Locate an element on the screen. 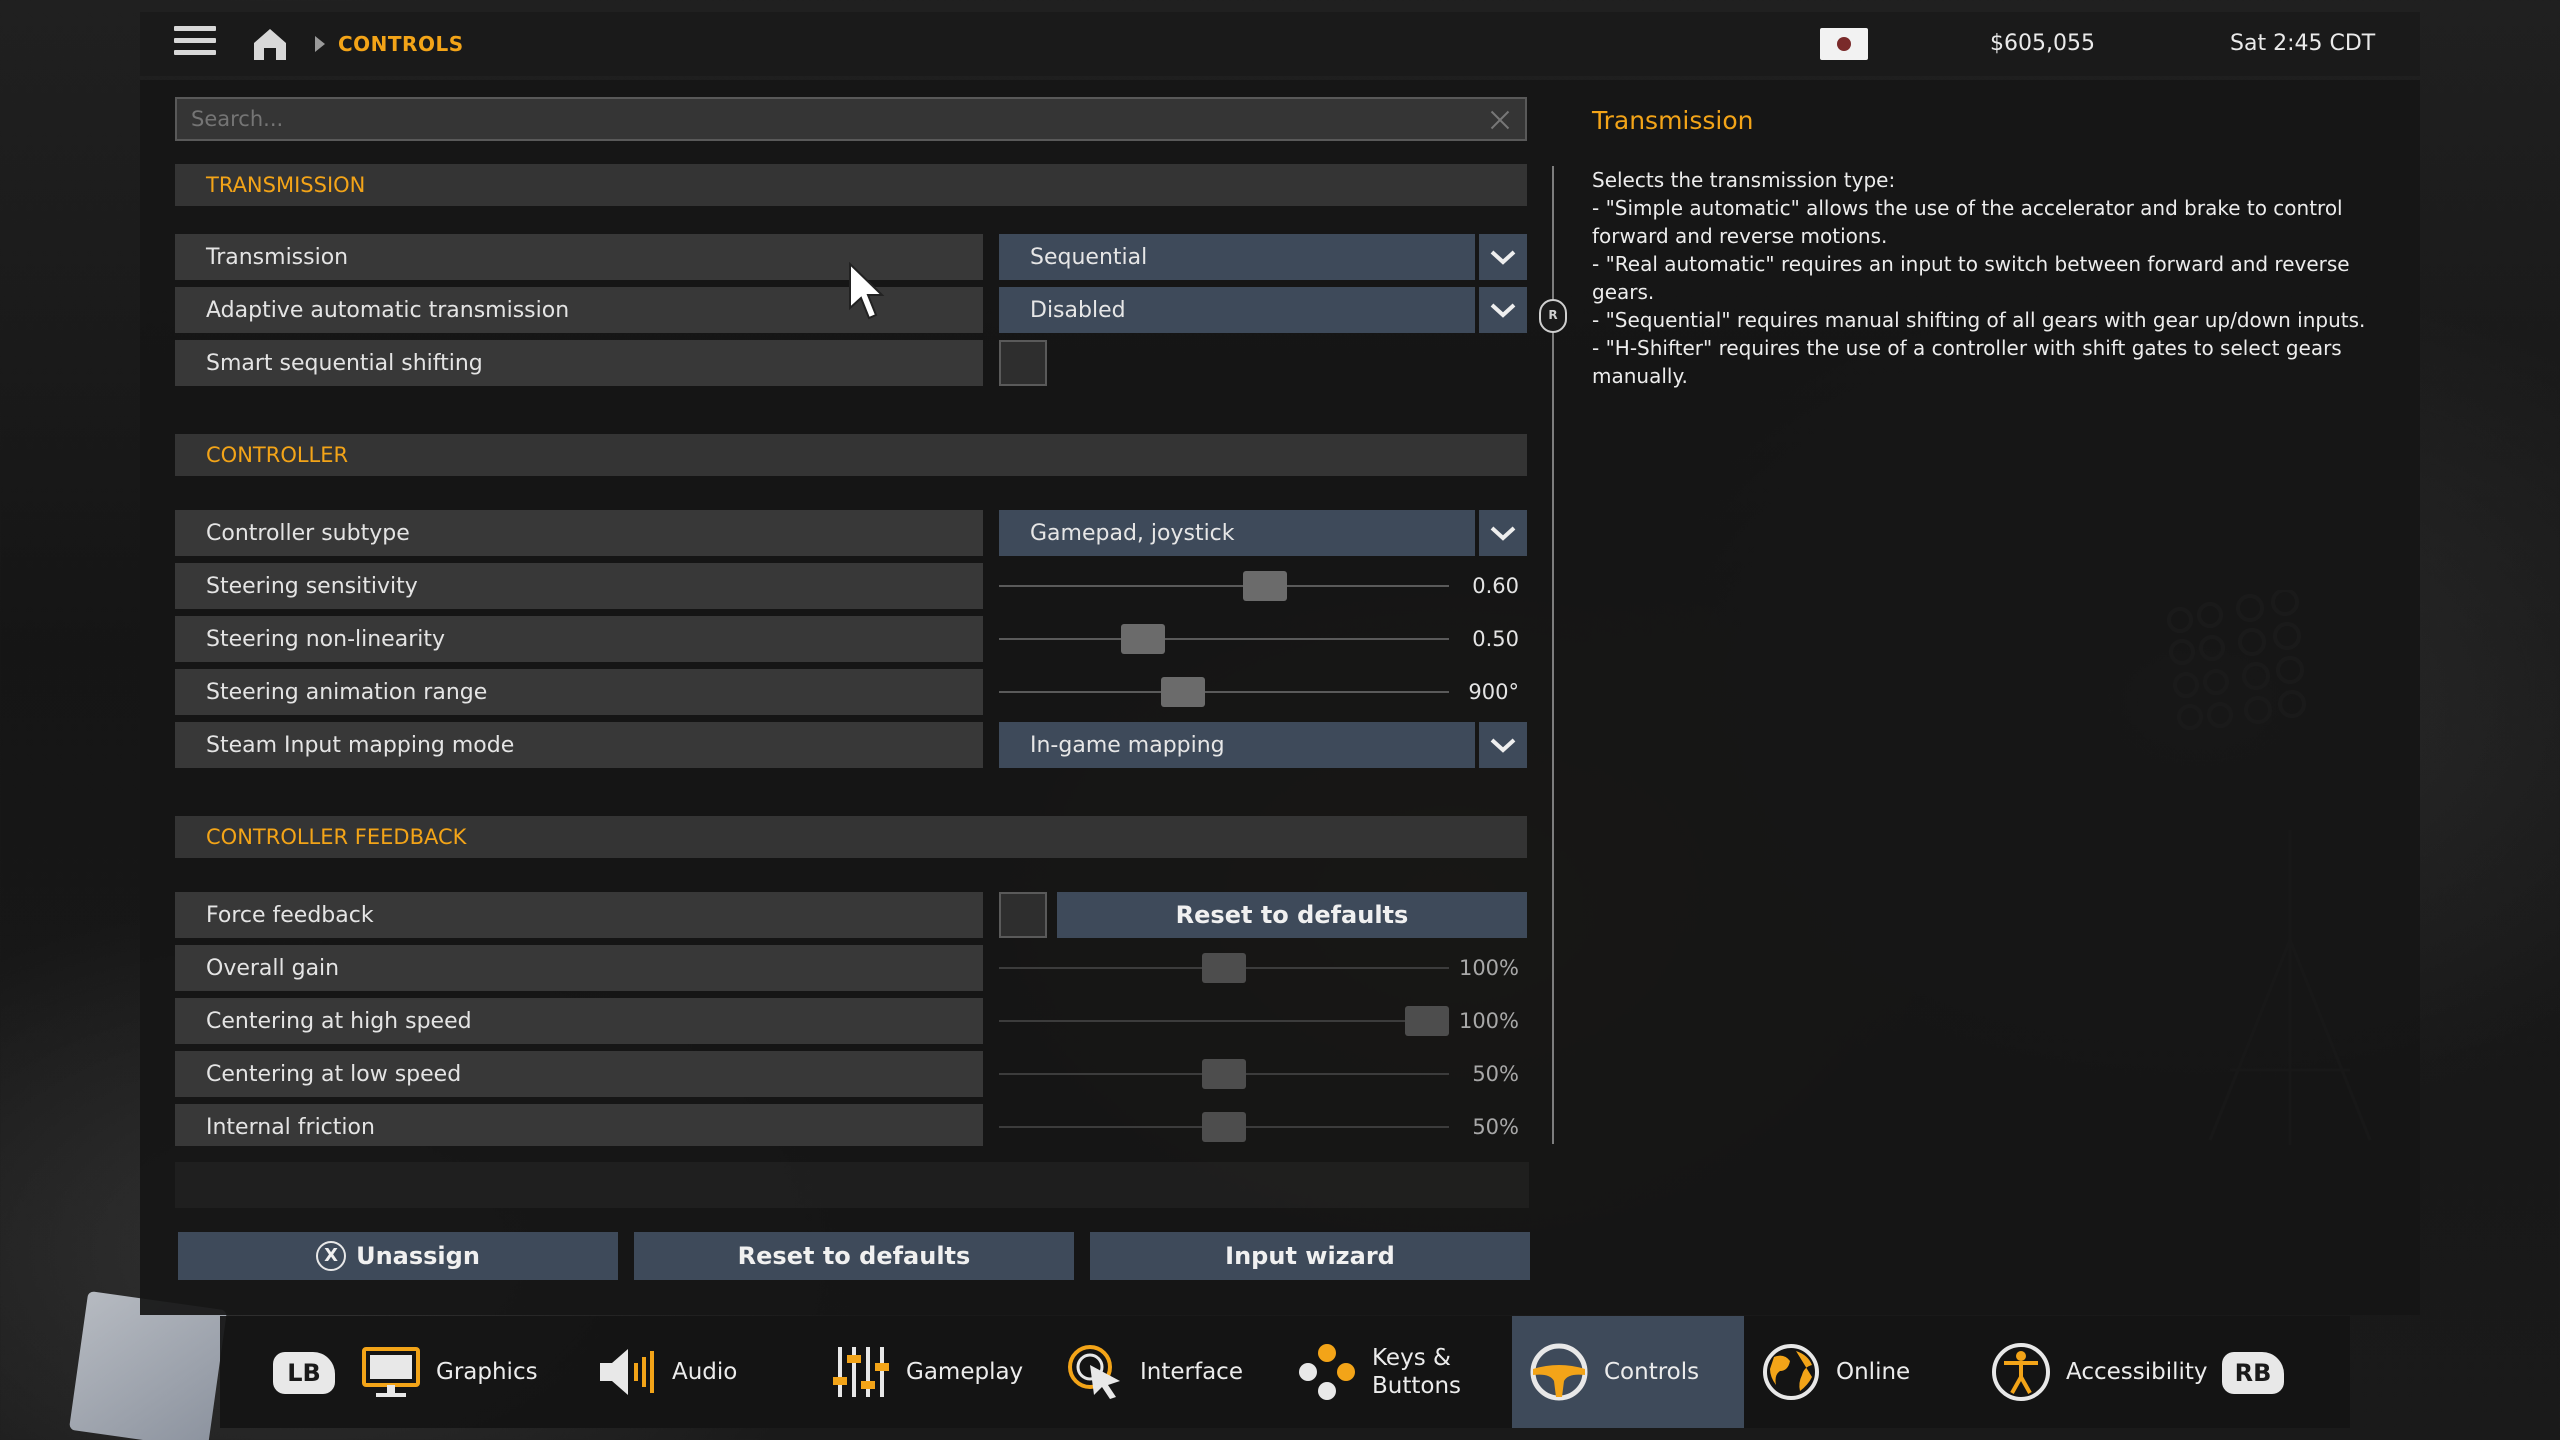 The image size is (2560, 1440). nav-label: Interface is located at coordinates (1191, 1372).